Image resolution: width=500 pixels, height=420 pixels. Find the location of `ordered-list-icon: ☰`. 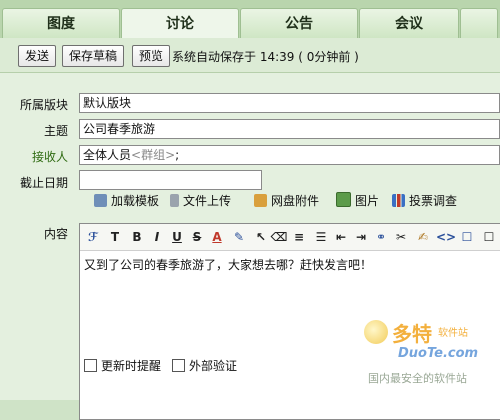

ordered-list-icon: ☰ is located at coordinates (321, 237).